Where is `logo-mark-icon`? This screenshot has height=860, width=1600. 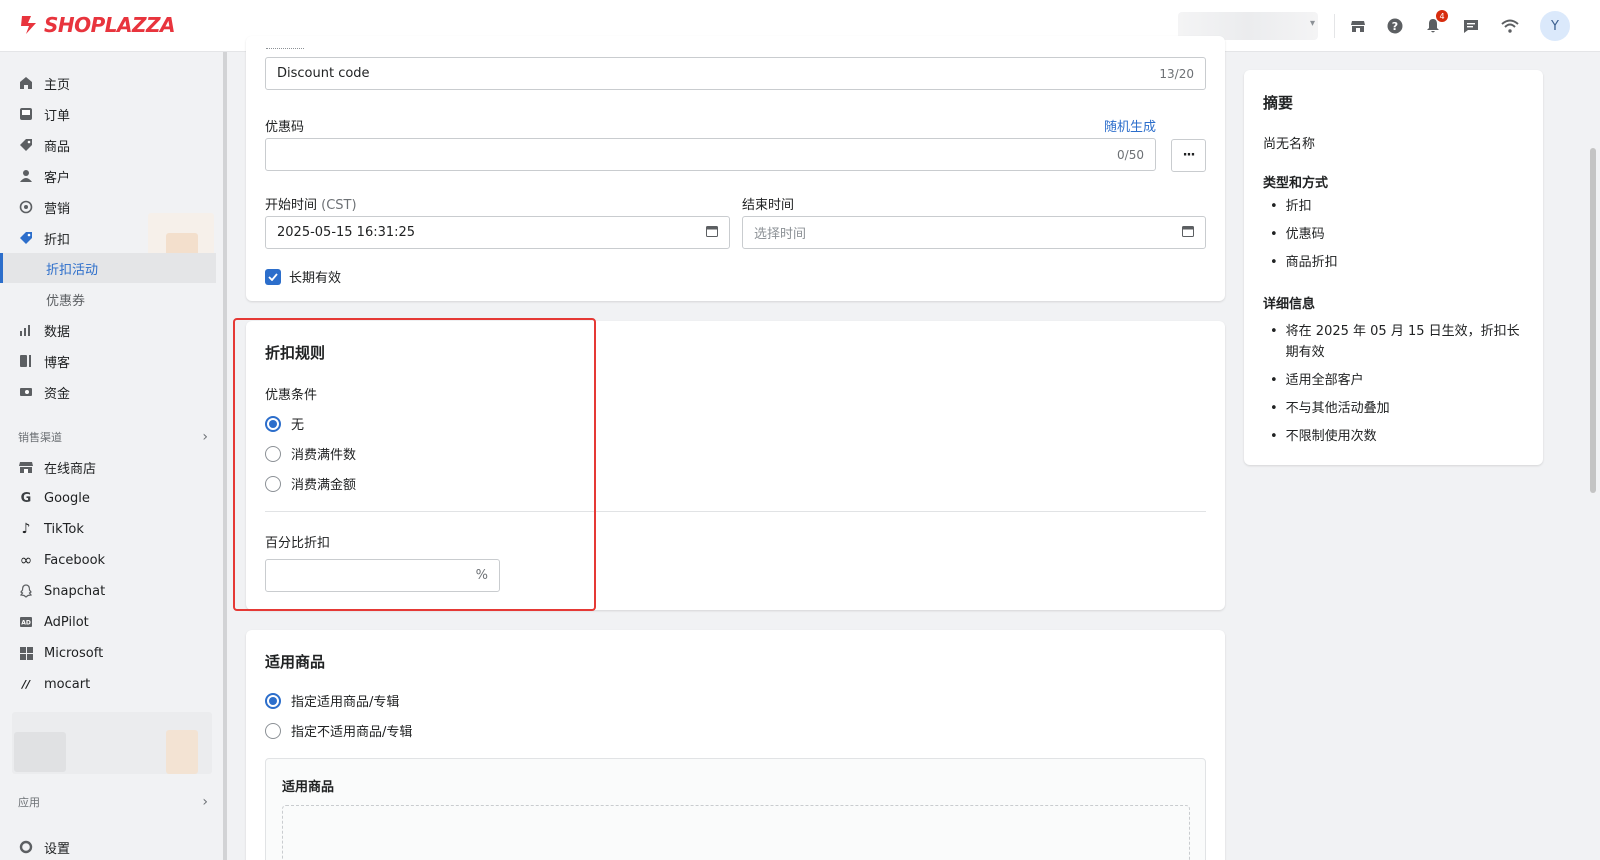 logo-mark-icon is located at coordinates (28, 25).